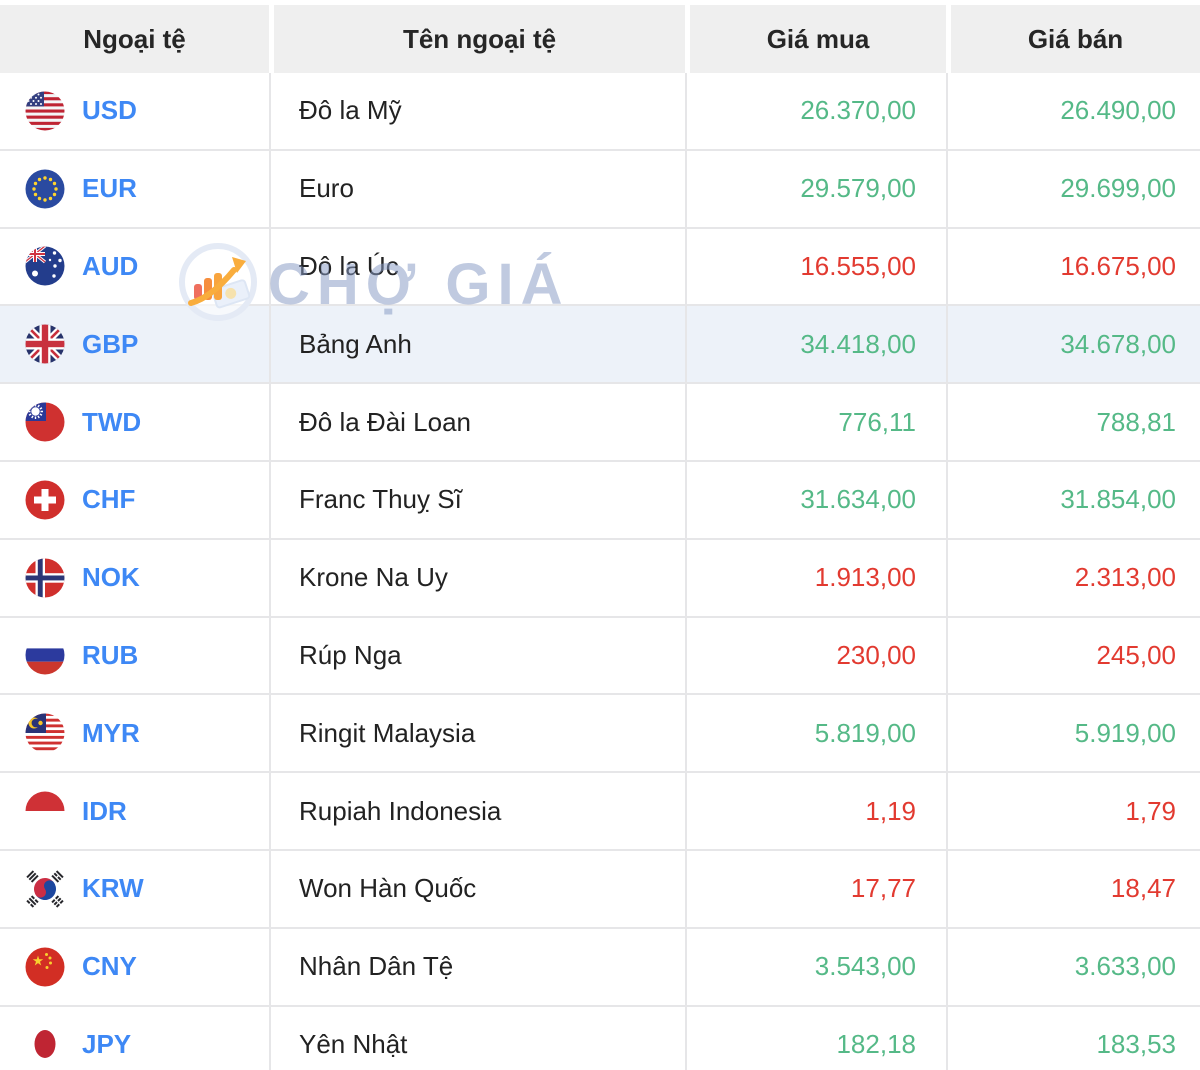 The image size is (1200, 1070). Describe the element at coordinates (815, 889) in the screenshot. I see `buy-price: 17,77` at that location.